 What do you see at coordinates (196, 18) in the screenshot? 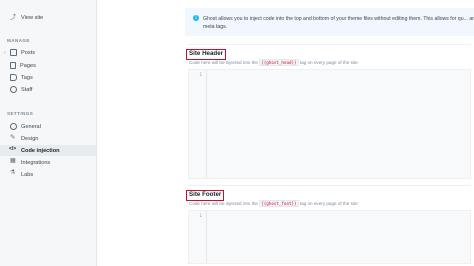
I see `info-icon: i` at bounding box center [196, 18].